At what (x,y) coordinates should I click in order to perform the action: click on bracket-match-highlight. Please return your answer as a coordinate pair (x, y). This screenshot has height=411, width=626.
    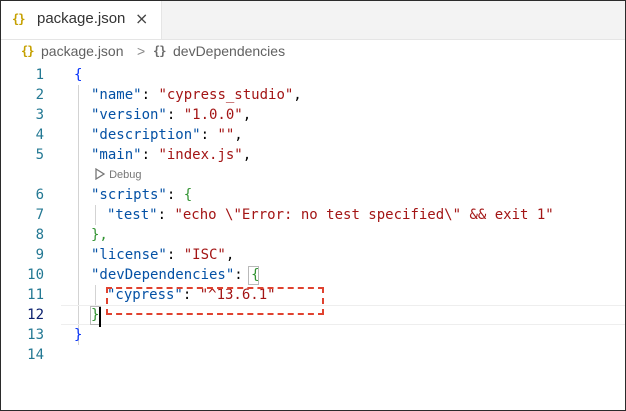
    Looking at the image, I should click on (253, 275).